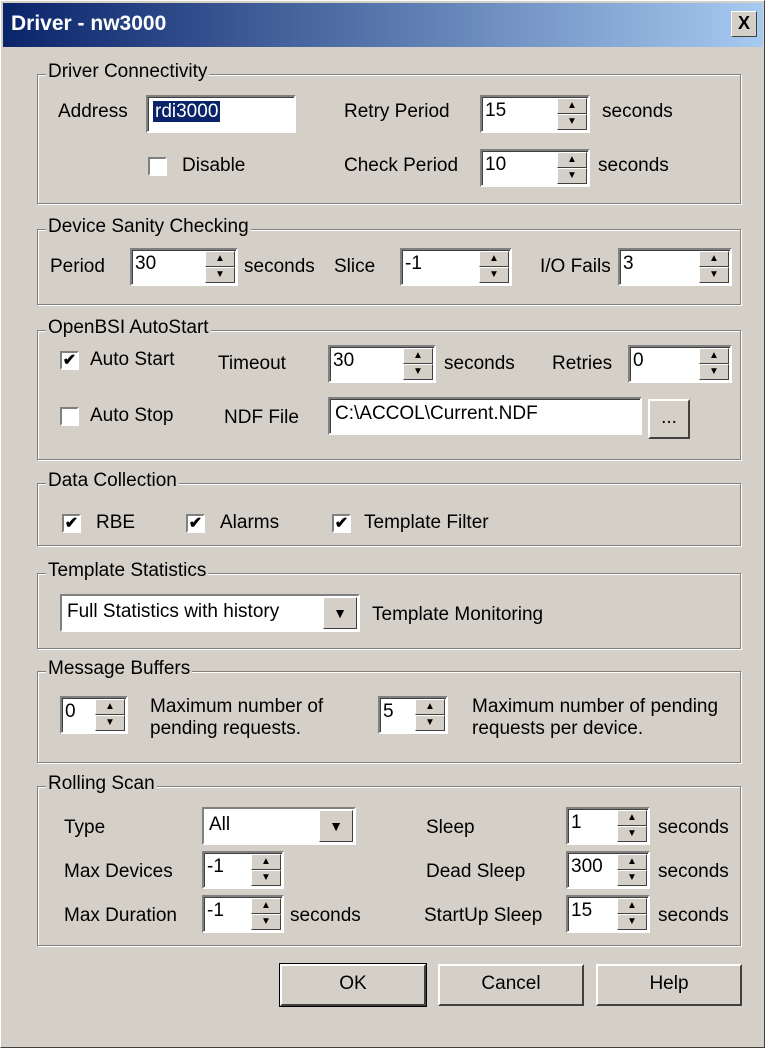 This screenshot has height=1048, width=765. What do you see at coordinates (261, 417) in the screenshot?
I see `ndf-file-label: NDF File` at bounding box center [261, 417].